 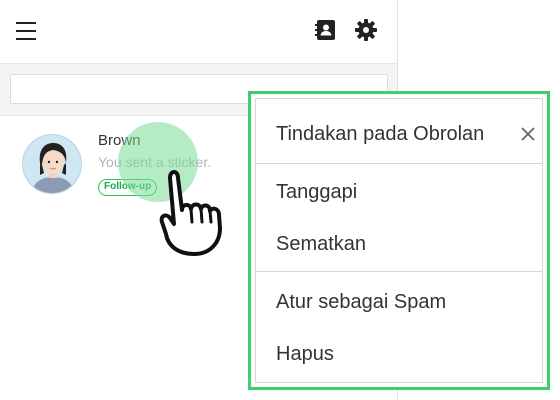 I want to click on top-bar, so click(x=198, y=32).